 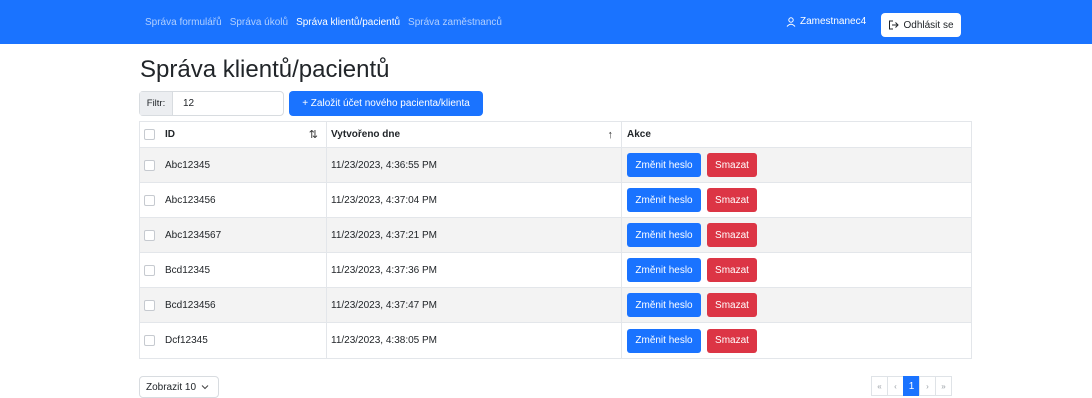 I want to click on logout-button: Odhlásit se, so click(x=921, y=25).